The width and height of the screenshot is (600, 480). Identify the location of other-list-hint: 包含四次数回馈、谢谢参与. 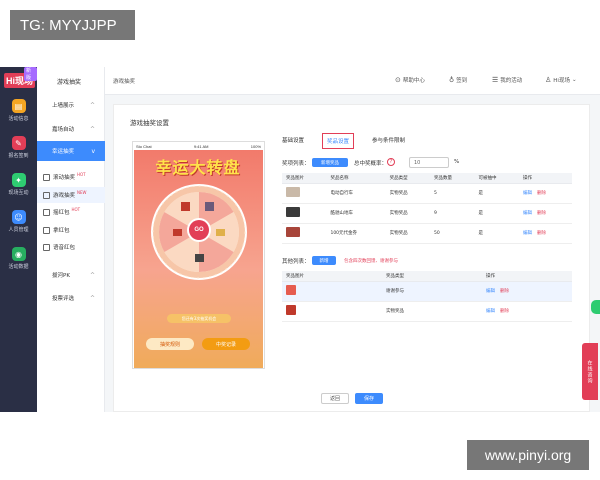
(371, 261).